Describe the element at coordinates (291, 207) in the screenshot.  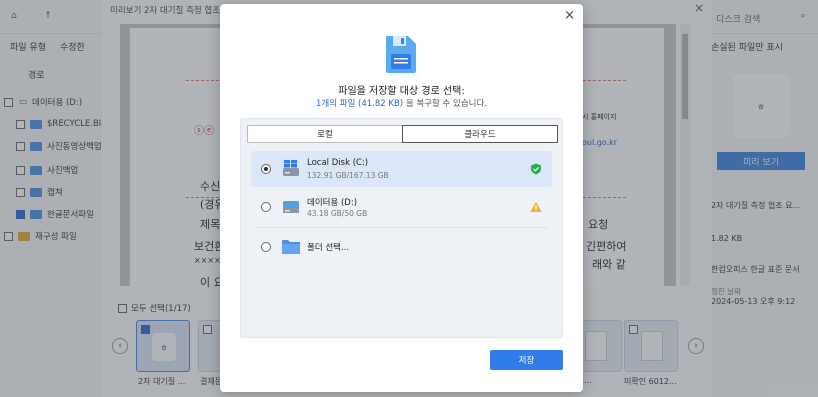
I see `drive-icon` at that location.